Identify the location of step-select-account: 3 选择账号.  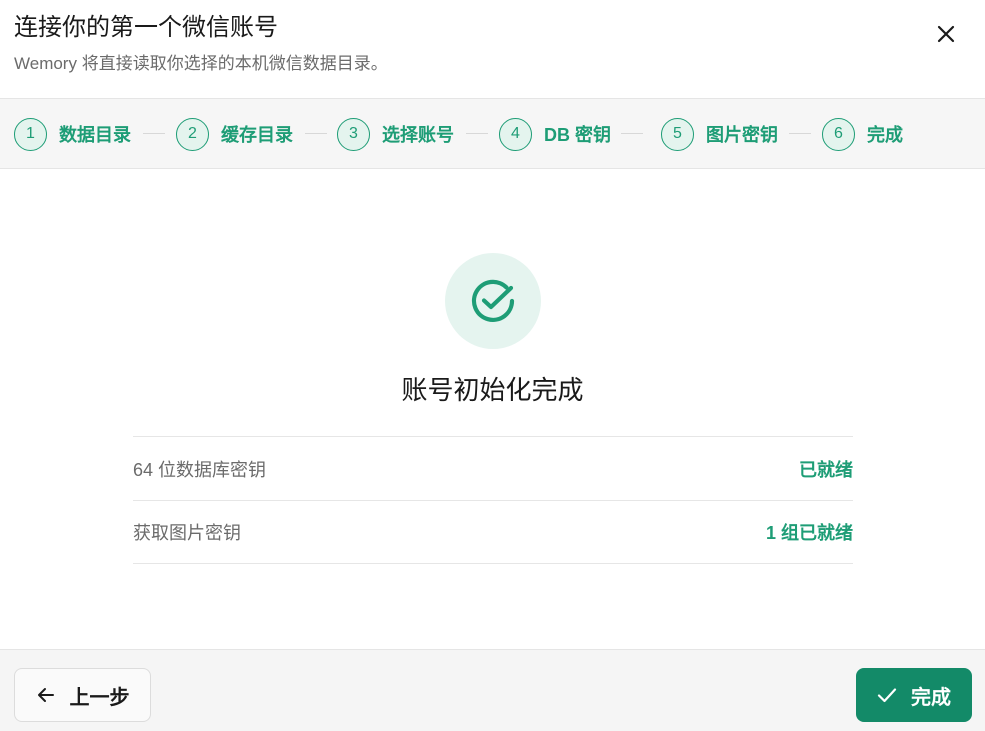
(395, 134).